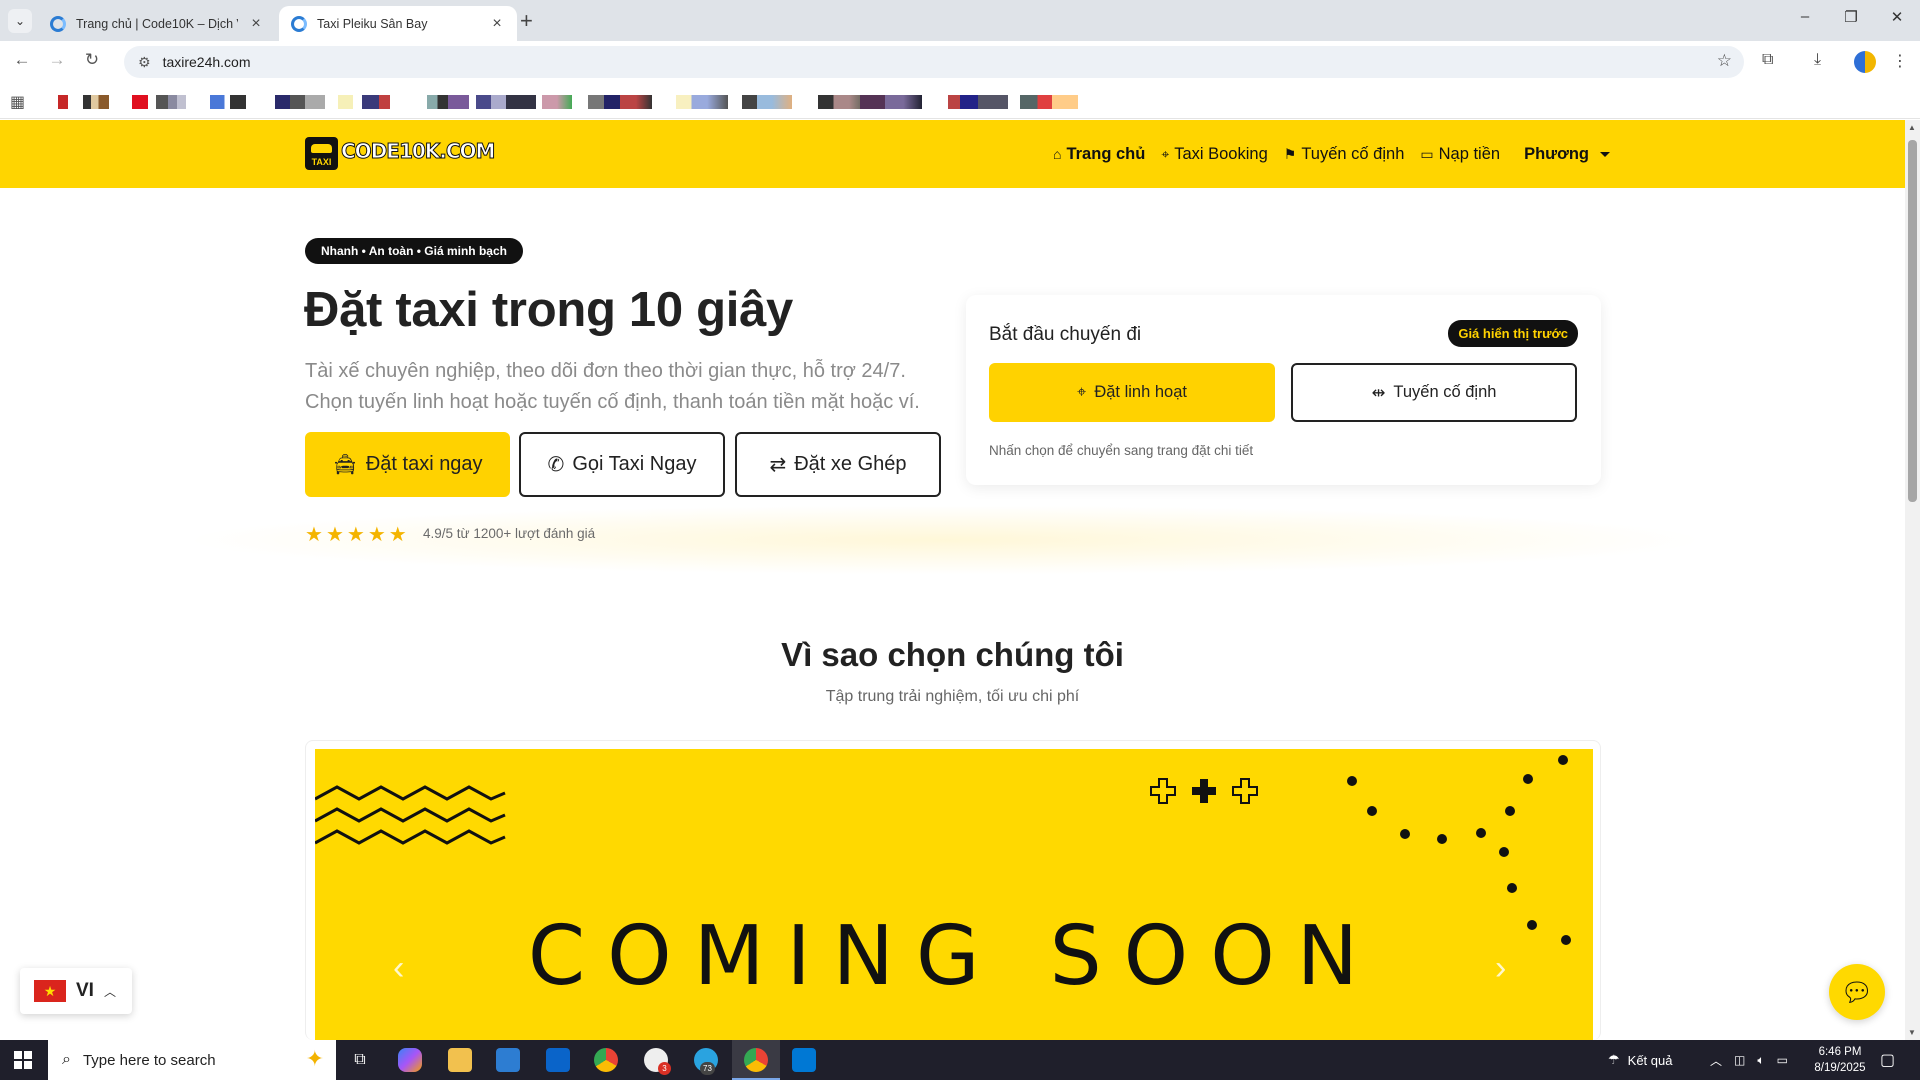  I want to click on taxi-logo-badge: TAXI, so click(321, 153).